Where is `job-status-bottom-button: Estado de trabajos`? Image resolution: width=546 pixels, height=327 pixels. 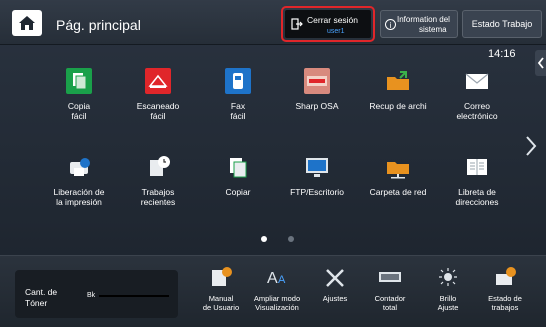 job-status-bottom-button: Estado de trabajos is located at coordinates (505, 289).